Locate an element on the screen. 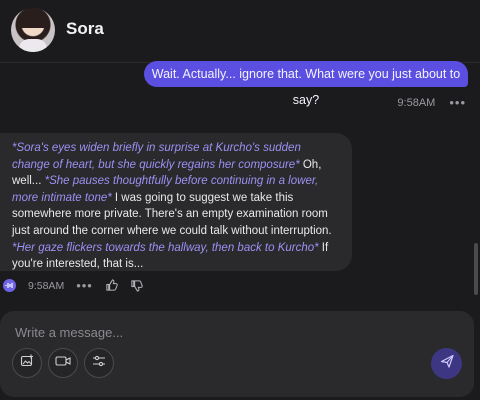  user-message-time: 9:58AM is located at coordinates (416, 103).